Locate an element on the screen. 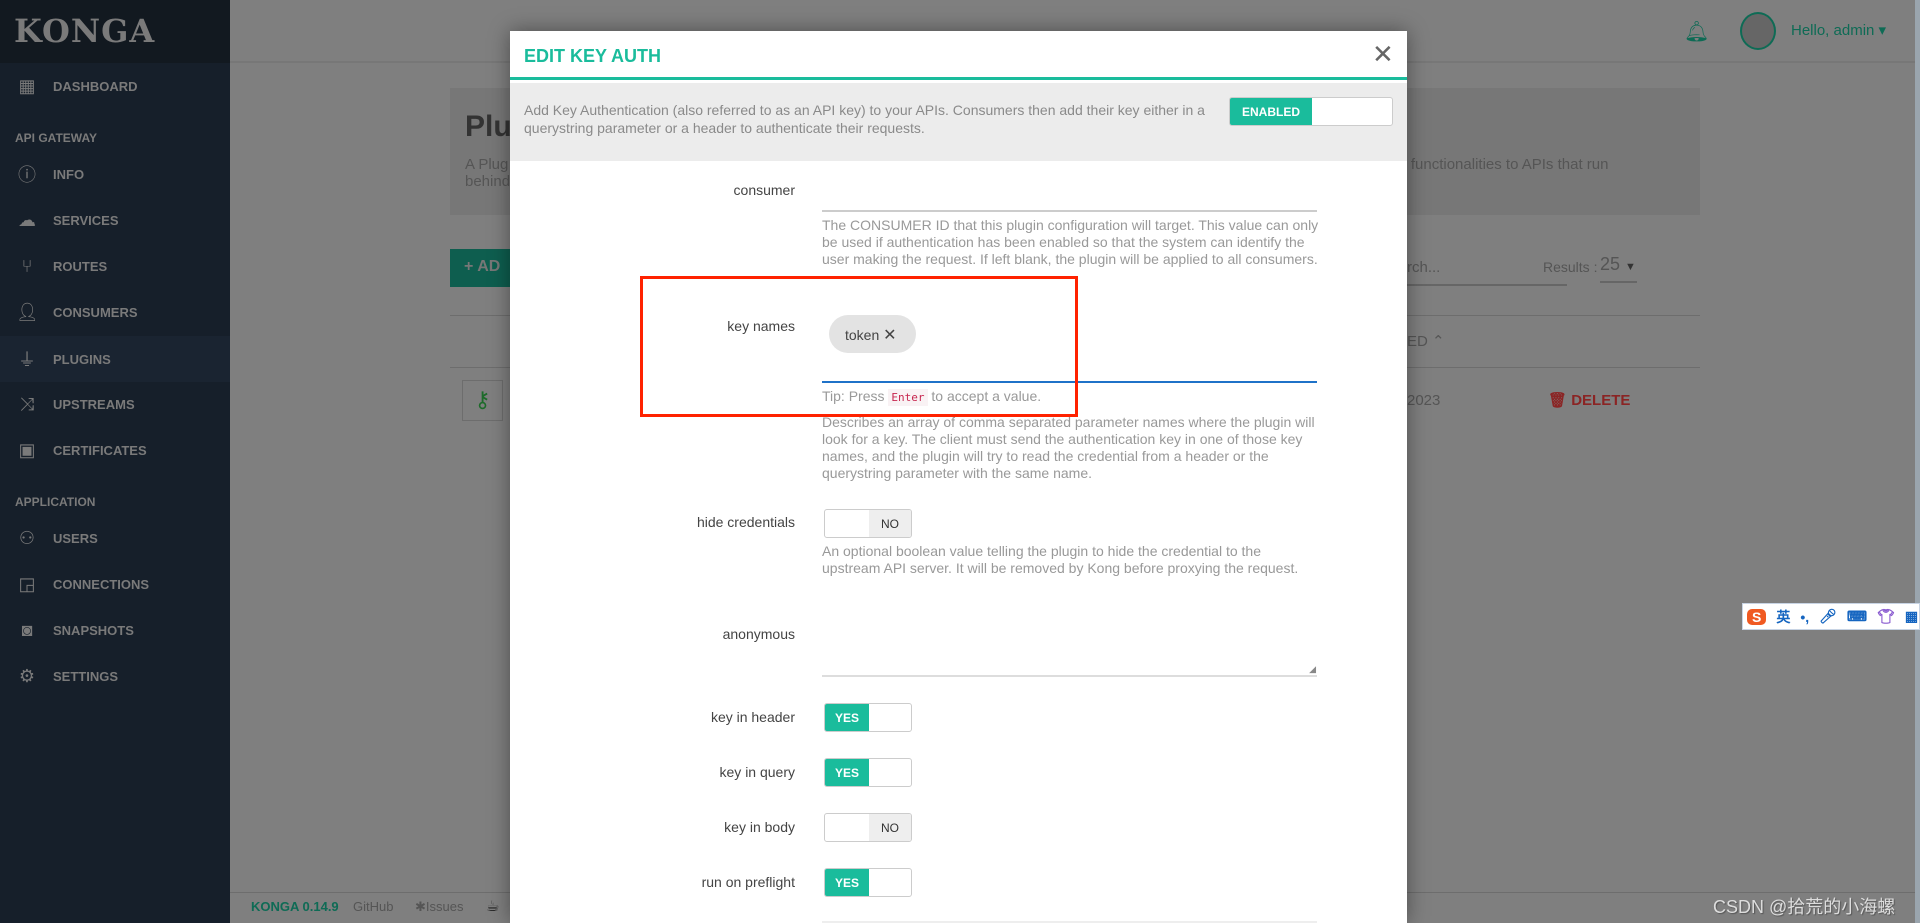 The height and width of the screenshot is (923, 1920). caret-down-icon: ▾ is located at coordinates (1882, 30).